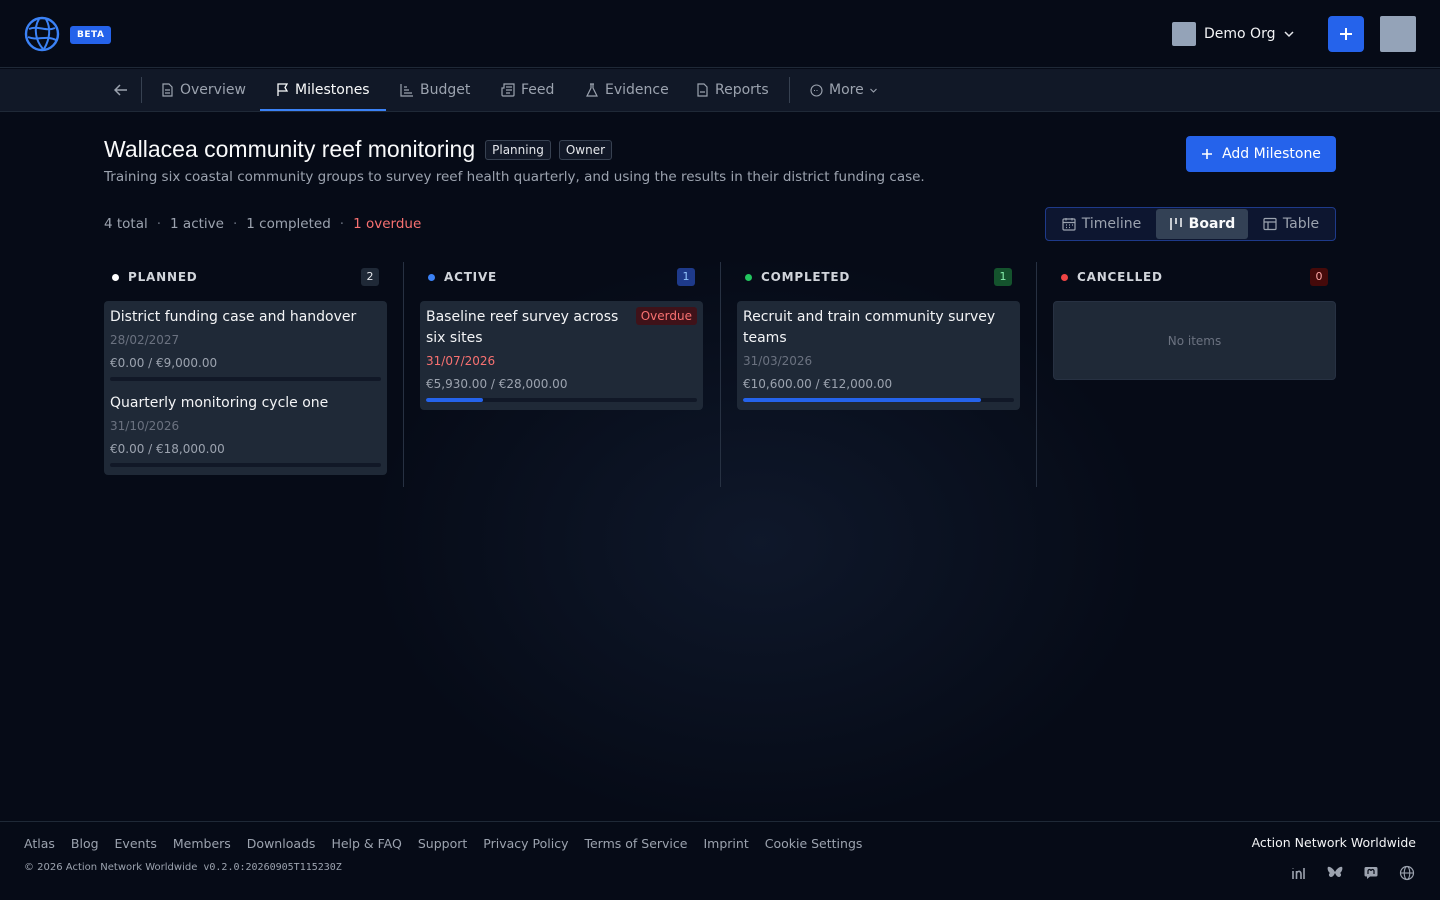 This screenshot has width=1440, height=900. I want to click on top-bar: BETA Demo Org, so click(720, 34).